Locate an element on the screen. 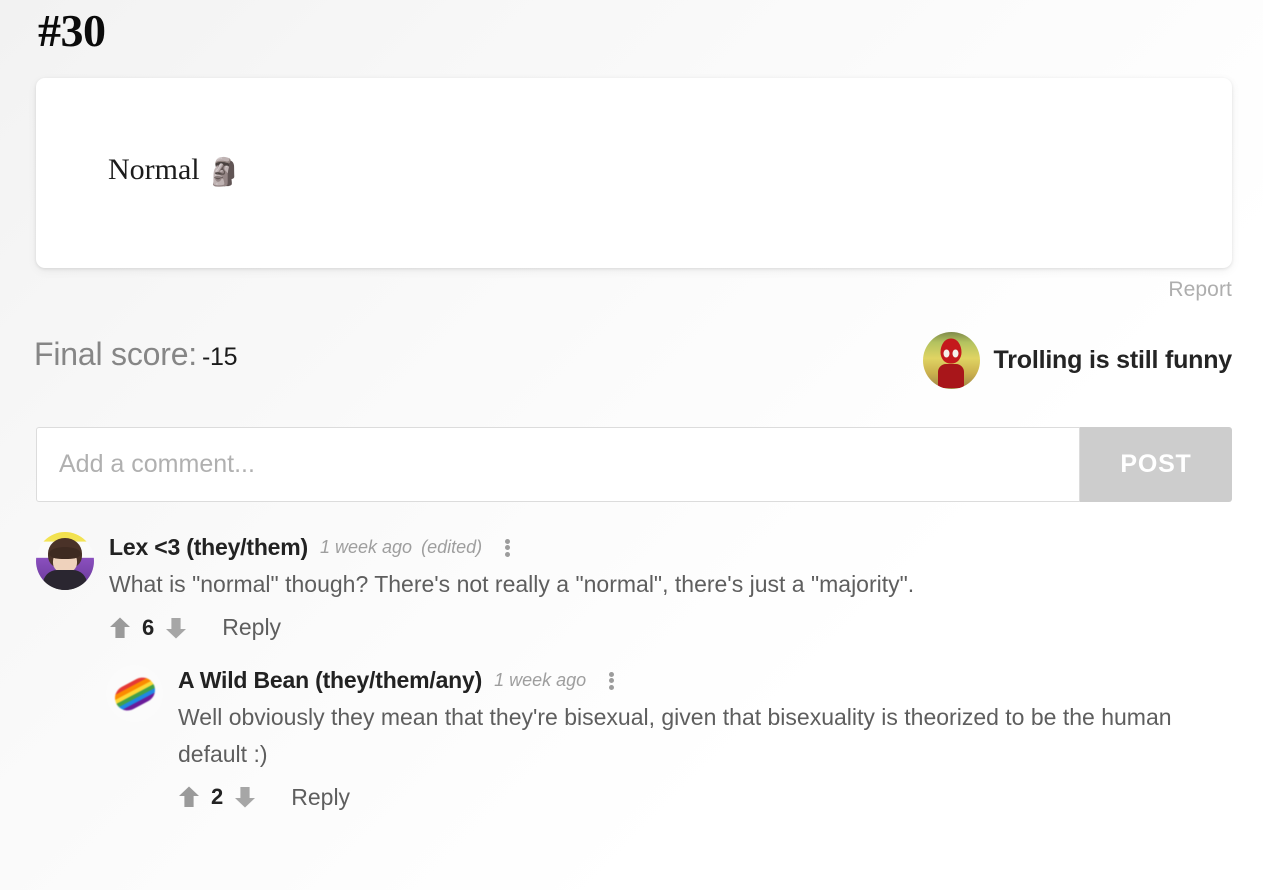  final-score: Final score: -15 is located at coordinates (136, 354).